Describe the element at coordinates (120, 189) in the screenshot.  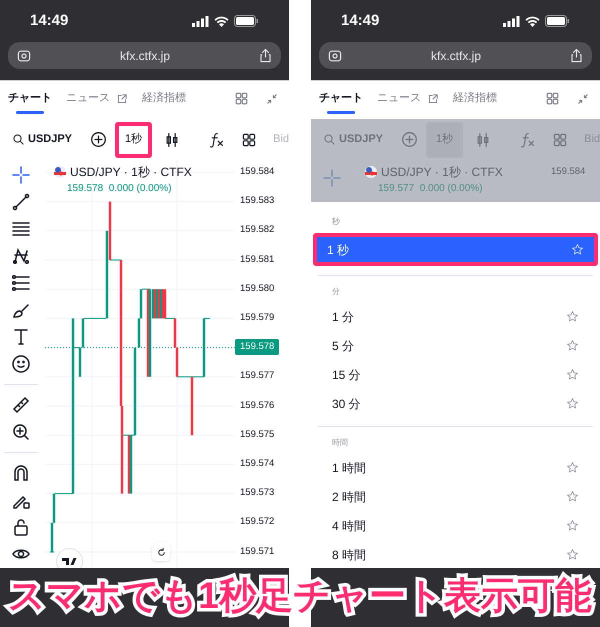
I see `price-change: 159.578 0.000 (0.00%)` at that location.